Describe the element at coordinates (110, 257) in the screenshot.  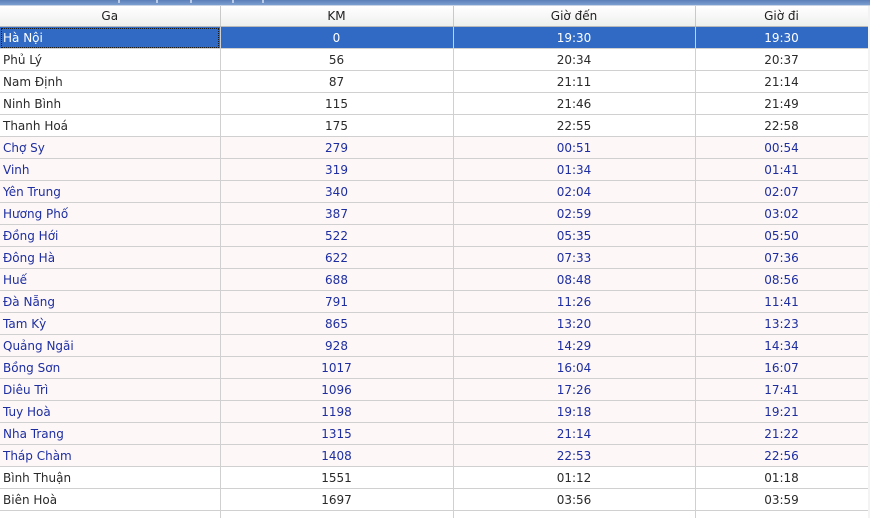
I see `station-cell: Đông Hà` at that location.